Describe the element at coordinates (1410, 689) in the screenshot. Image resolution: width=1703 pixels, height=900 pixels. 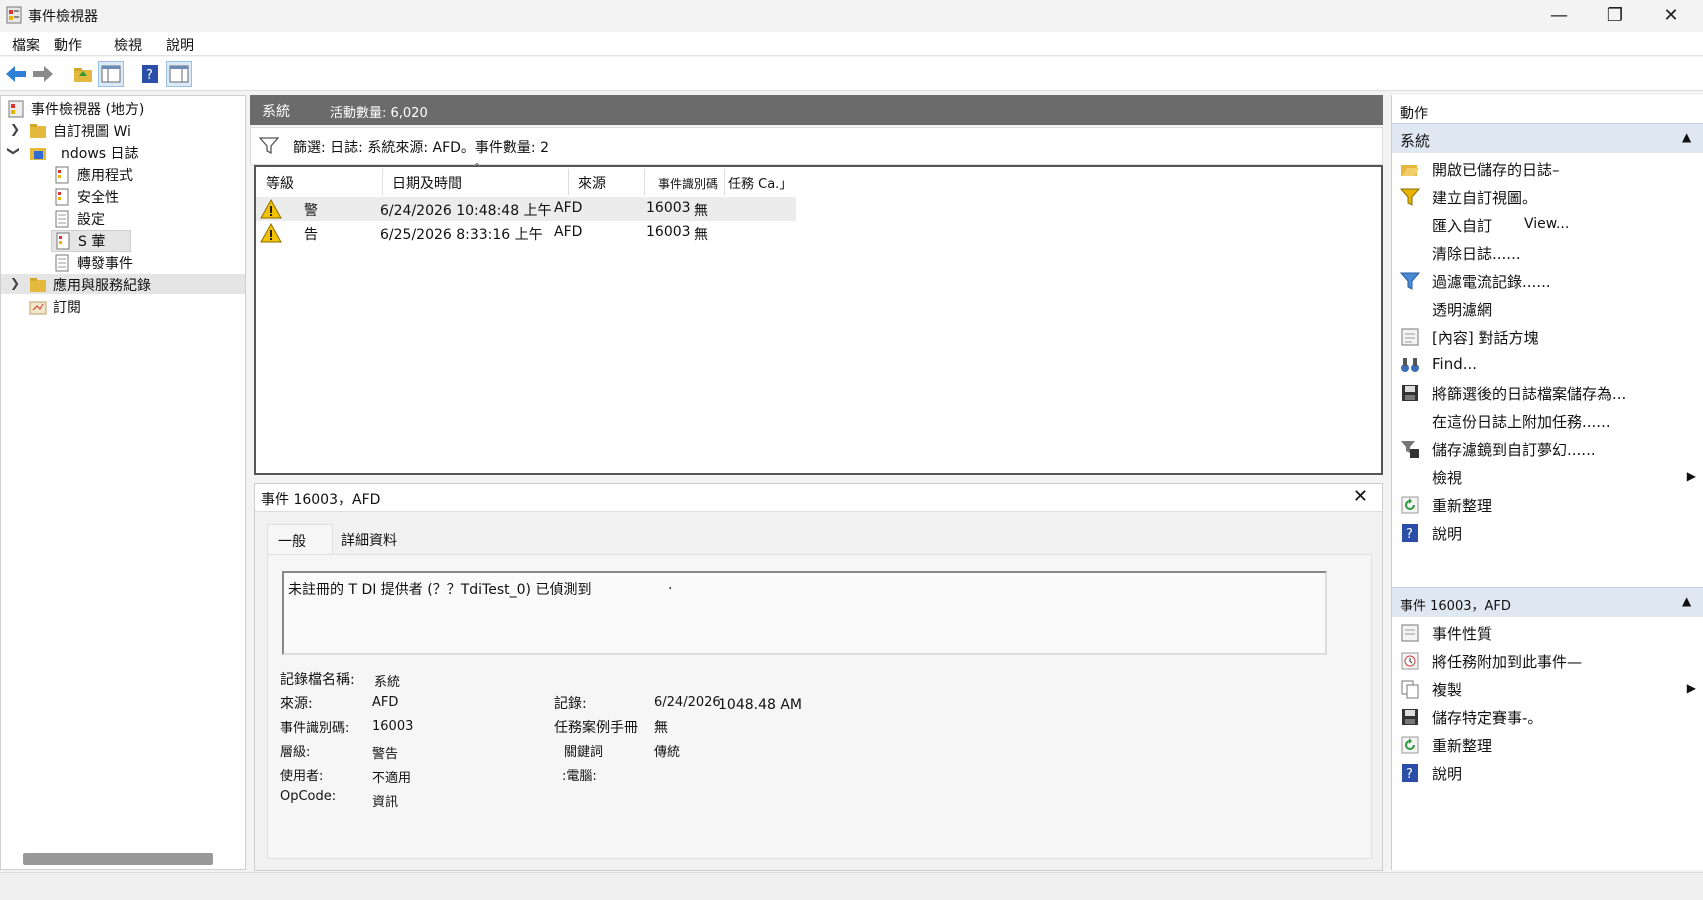
I see `copy-icon` at that location.